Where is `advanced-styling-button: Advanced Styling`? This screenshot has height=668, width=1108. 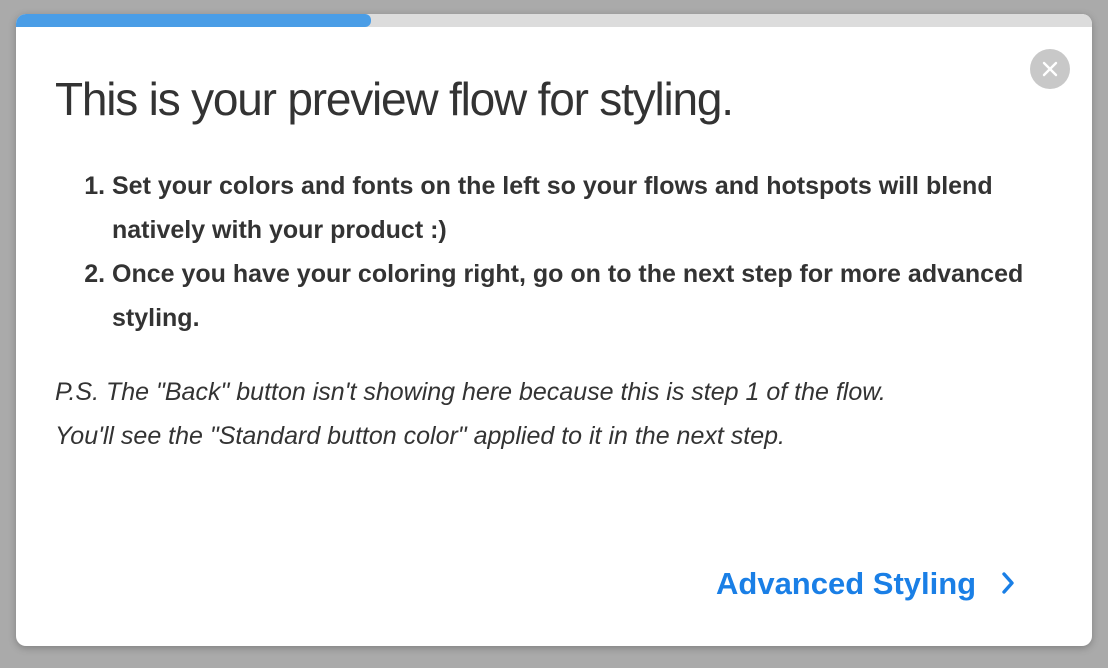 advanced-styling-button: Advanced Styling is located at coordinates (865, 584).